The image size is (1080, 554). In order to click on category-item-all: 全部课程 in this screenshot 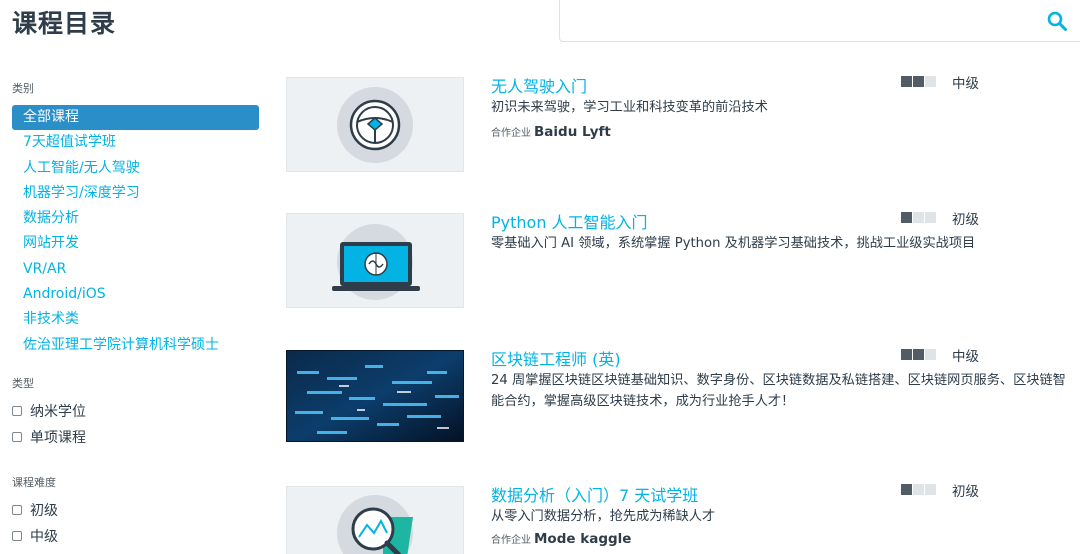, I will do `click(135, 118)`.